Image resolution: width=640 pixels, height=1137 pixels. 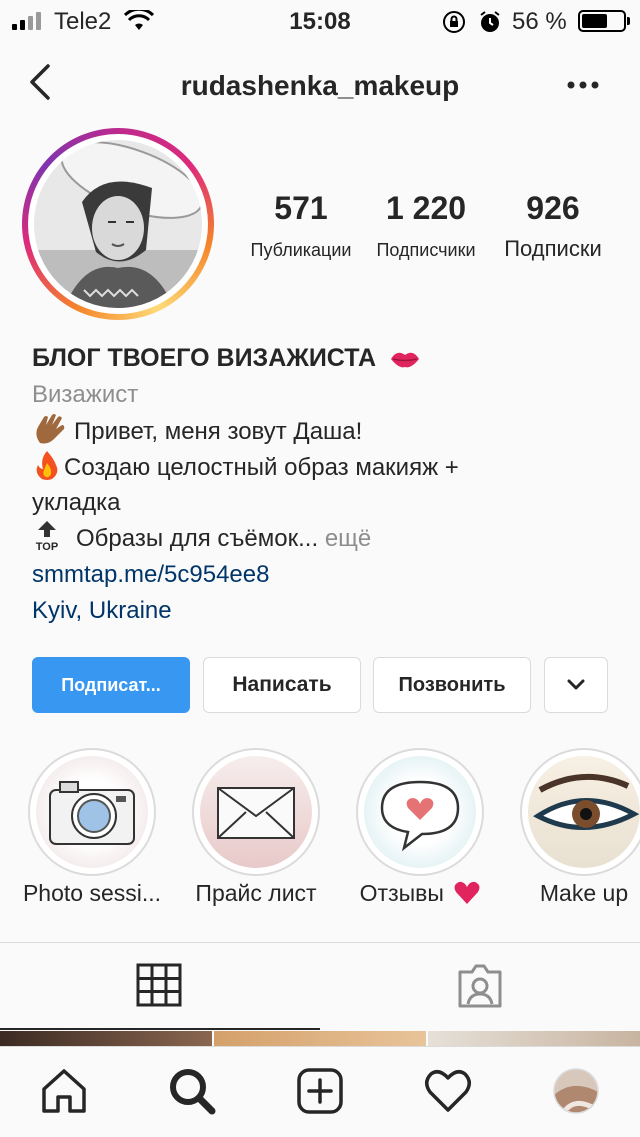 I want to click on posts-label: Публикации, so click(x=301, y=250).